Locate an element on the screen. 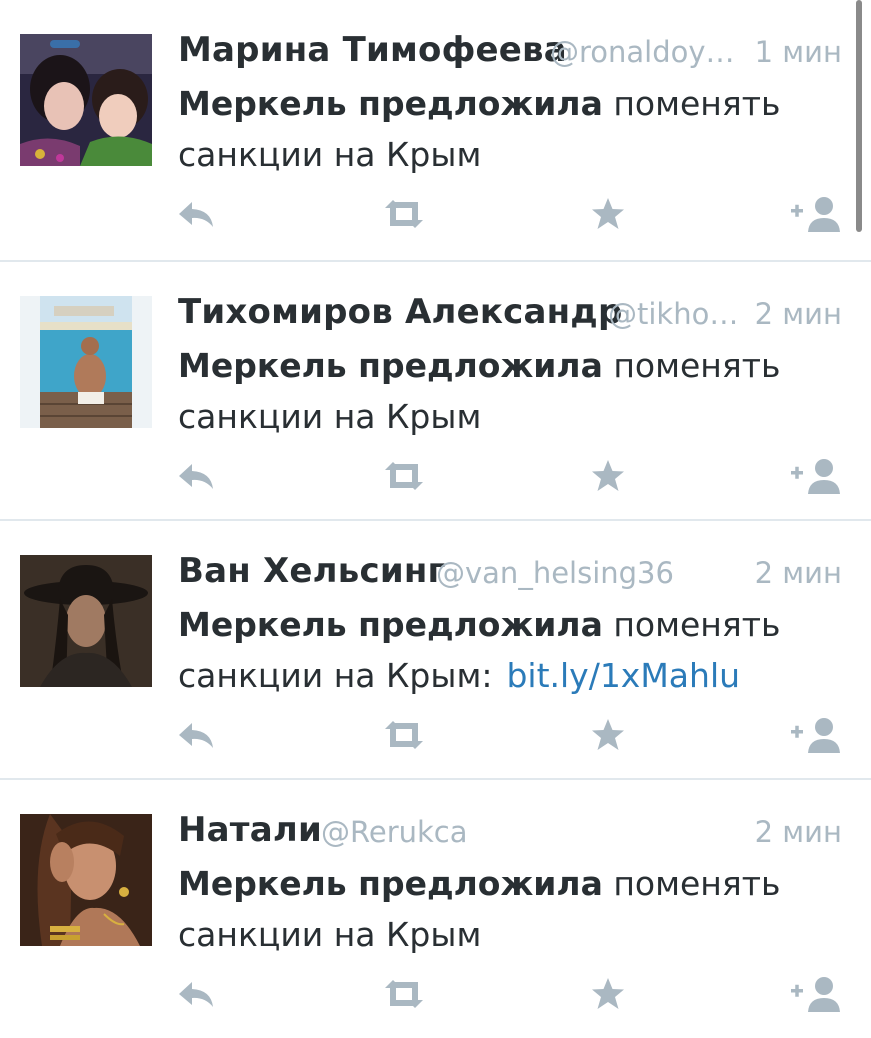 The width and height of the screenshot is (871, 1038). tweet-header: Ван Хельсинг @van_helsing36 2 мин is located at coordinates (510, 572).